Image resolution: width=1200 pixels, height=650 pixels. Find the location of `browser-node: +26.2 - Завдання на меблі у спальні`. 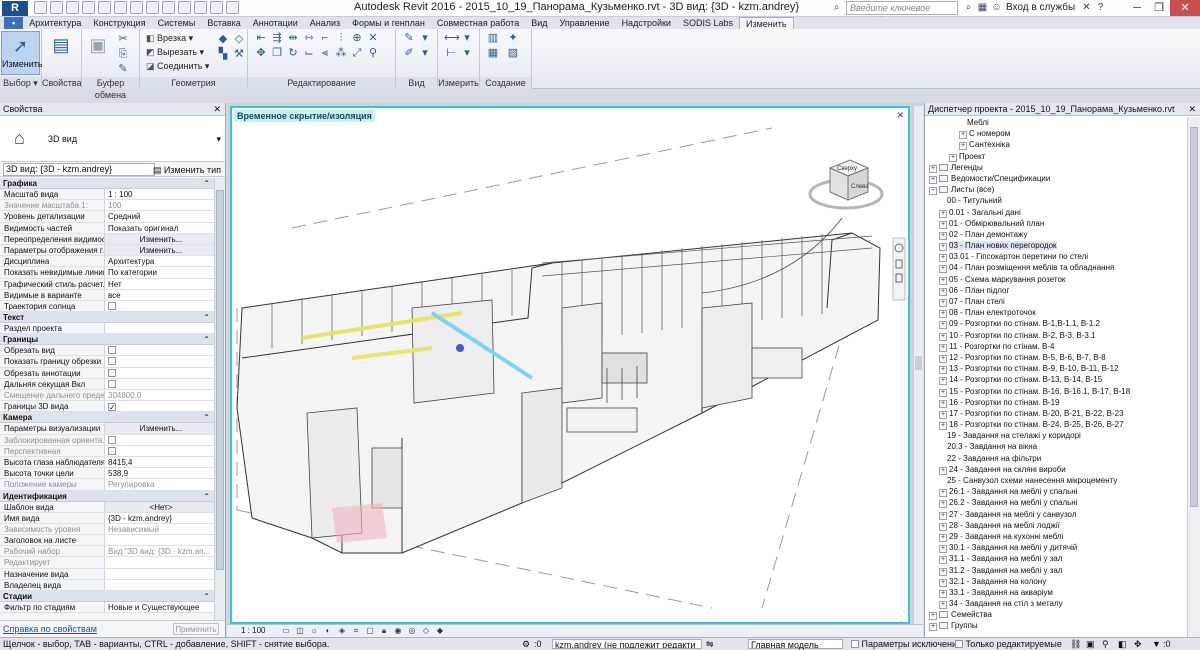

browser-node: +26.2 - Завдання на меблі у спальні is located at coordinates (1056, 503).